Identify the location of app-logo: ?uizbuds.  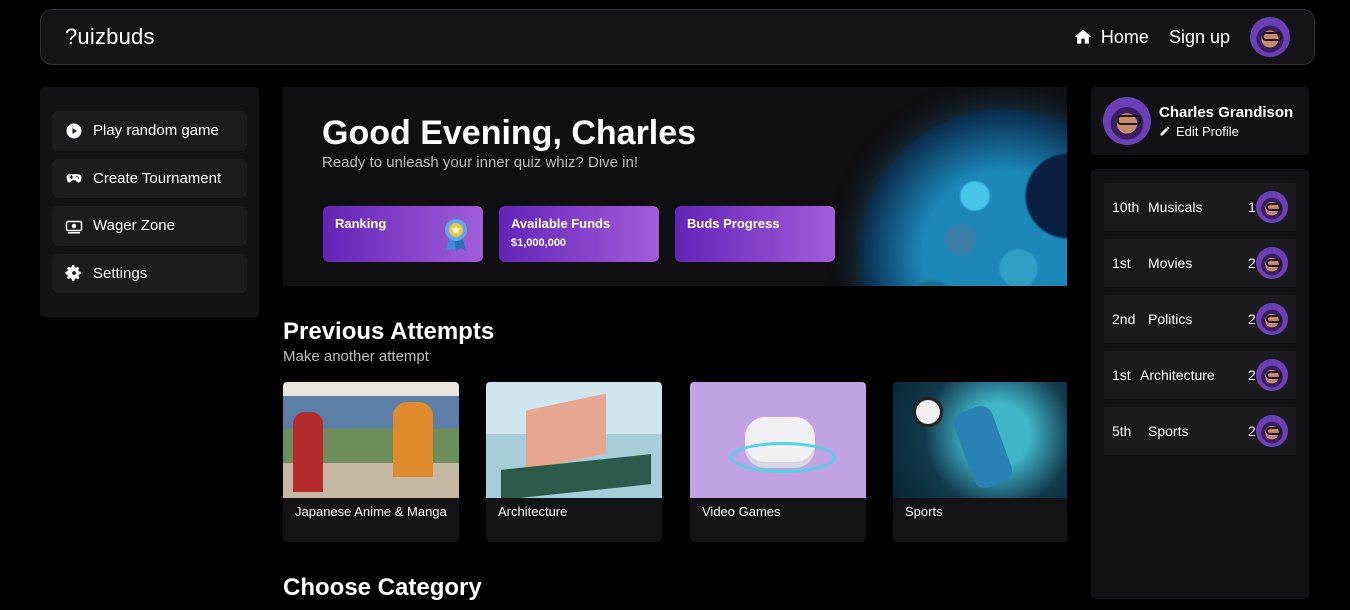
(110, 37).